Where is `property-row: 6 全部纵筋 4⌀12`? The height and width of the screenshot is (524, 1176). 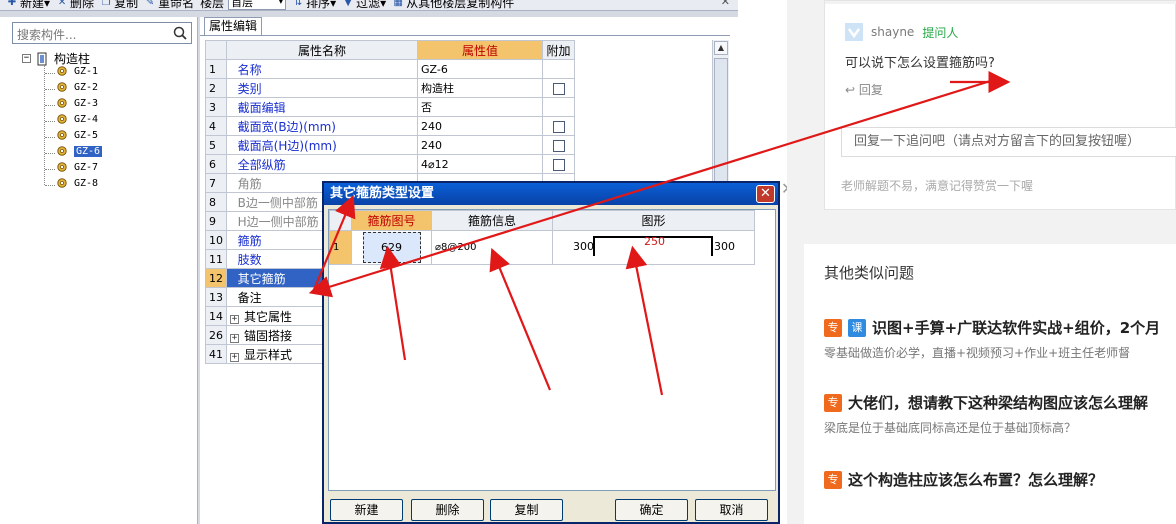
property-row: 6 全部纵筋 4⌀12 is located at coordinates (390, 164).